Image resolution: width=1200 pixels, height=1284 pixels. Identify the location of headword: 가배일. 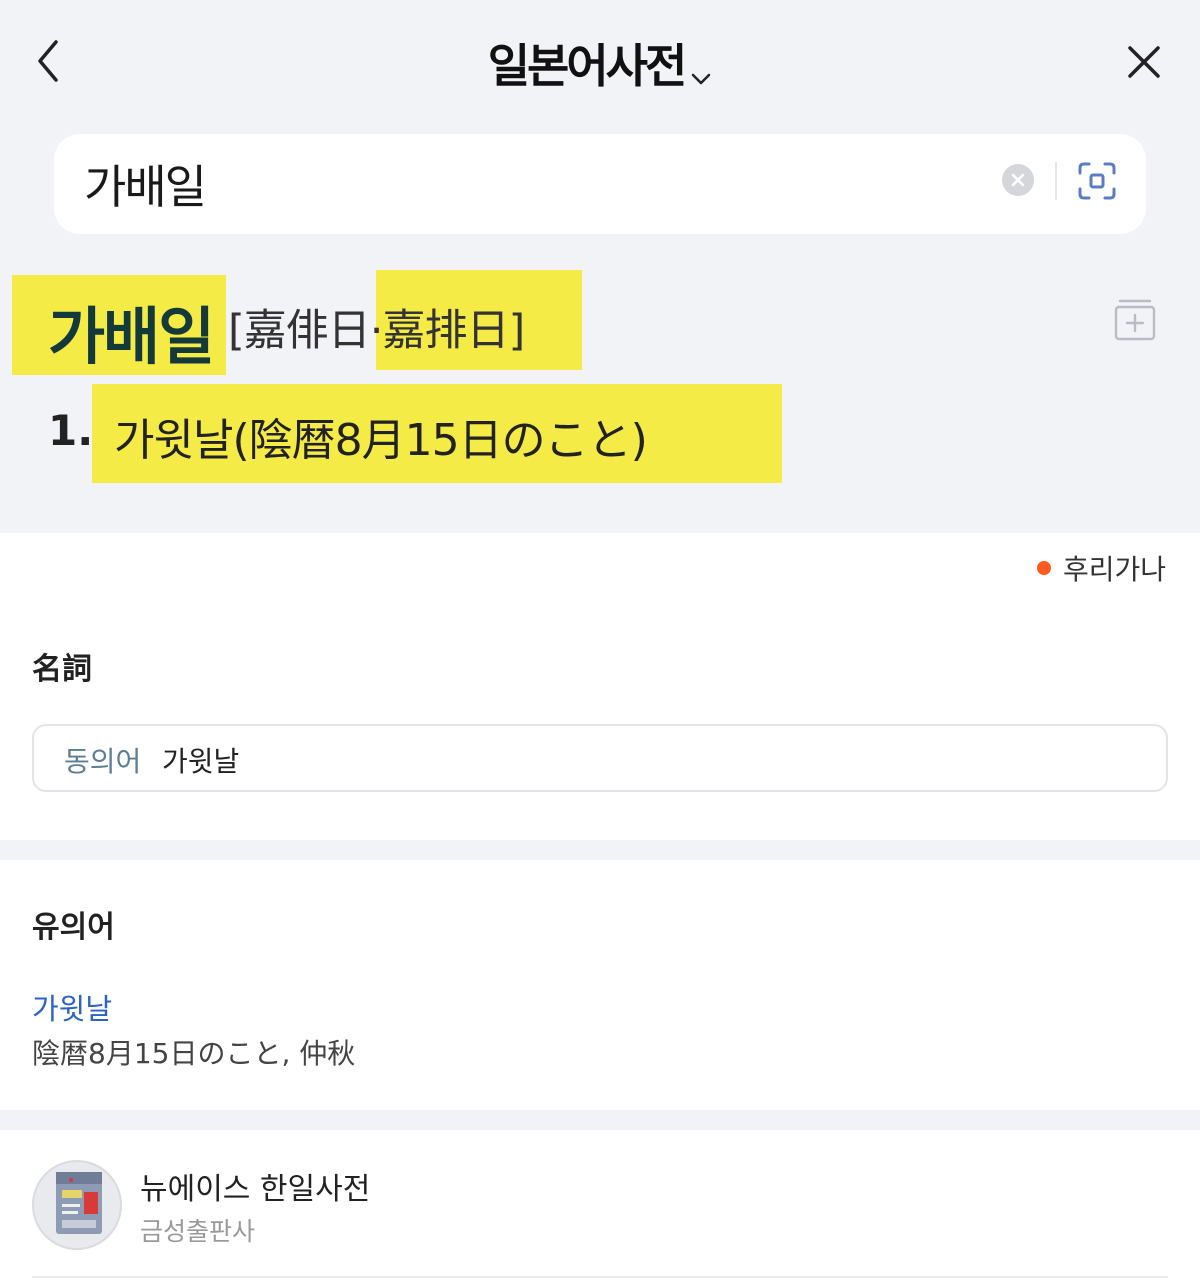
(131, 336).